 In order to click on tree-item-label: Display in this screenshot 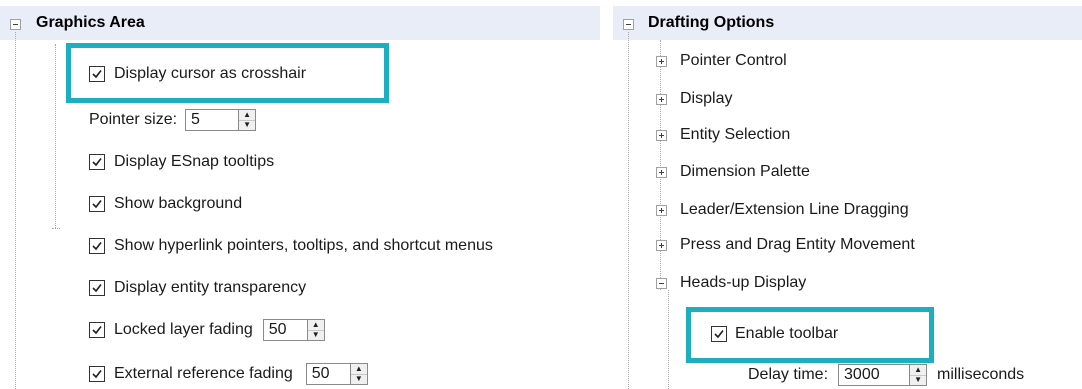, I will do `click(706, 98)`.